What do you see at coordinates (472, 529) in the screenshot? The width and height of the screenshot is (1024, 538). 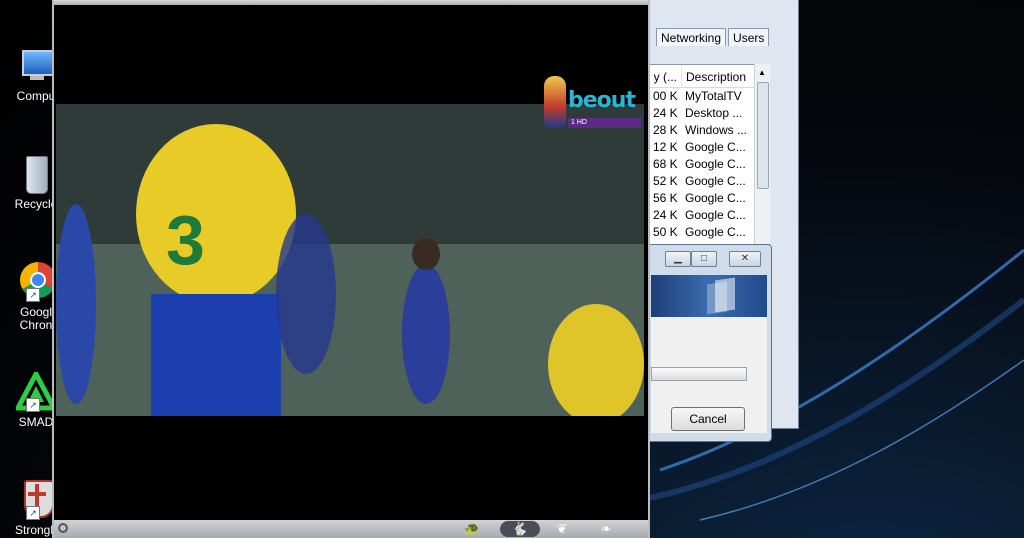 I see `turtle-icon: 🐢` at bounding box center [472, 529].